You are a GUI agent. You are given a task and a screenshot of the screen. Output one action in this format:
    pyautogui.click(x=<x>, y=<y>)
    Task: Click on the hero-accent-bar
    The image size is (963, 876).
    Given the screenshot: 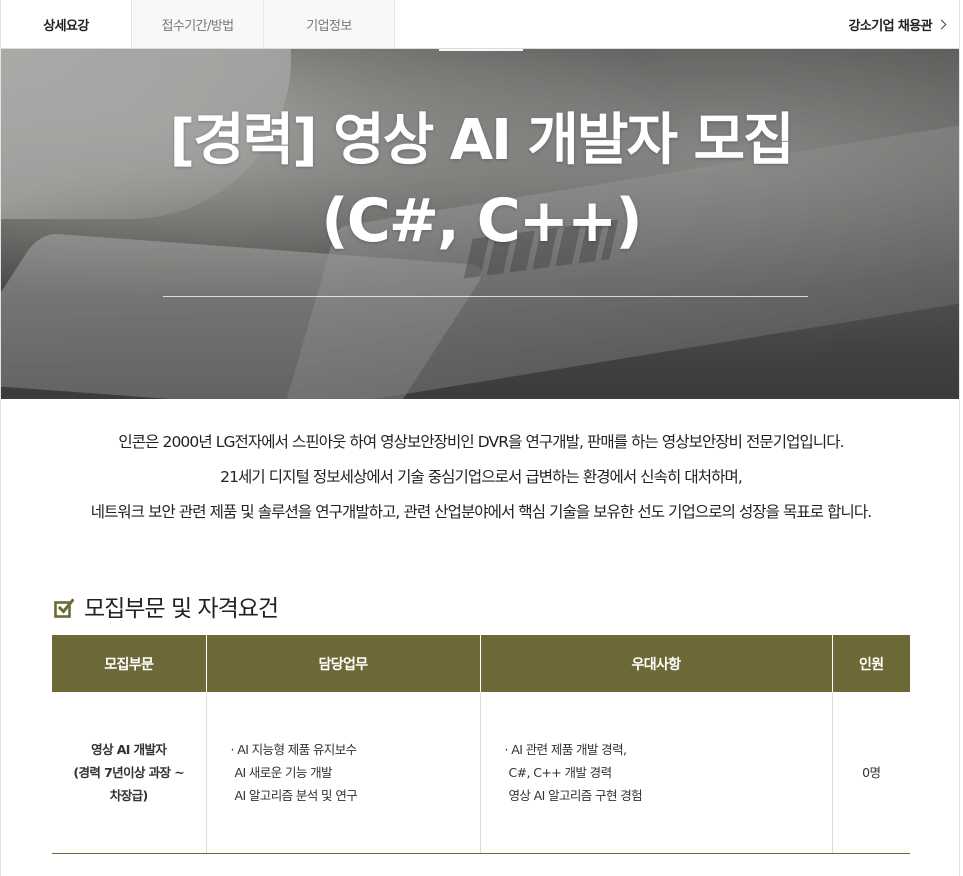 What is the action you would take?
    pyautogui.click(x=481, y=50)
    